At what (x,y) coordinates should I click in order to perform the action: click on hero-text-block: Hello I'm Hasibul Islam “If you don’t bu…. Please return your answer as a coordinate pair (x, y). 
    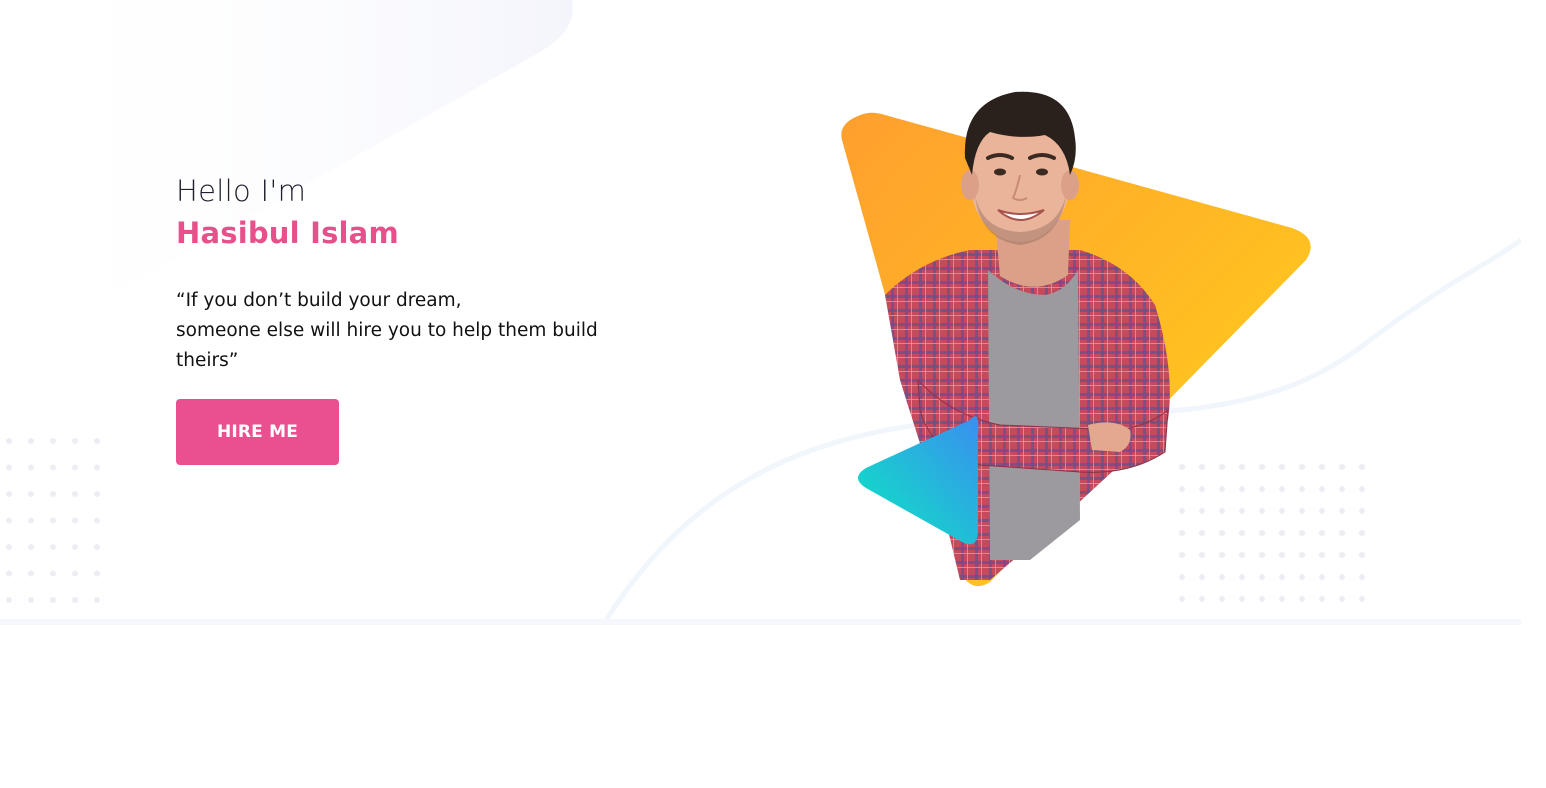
    Looking at the image, I should click on (416, 273).